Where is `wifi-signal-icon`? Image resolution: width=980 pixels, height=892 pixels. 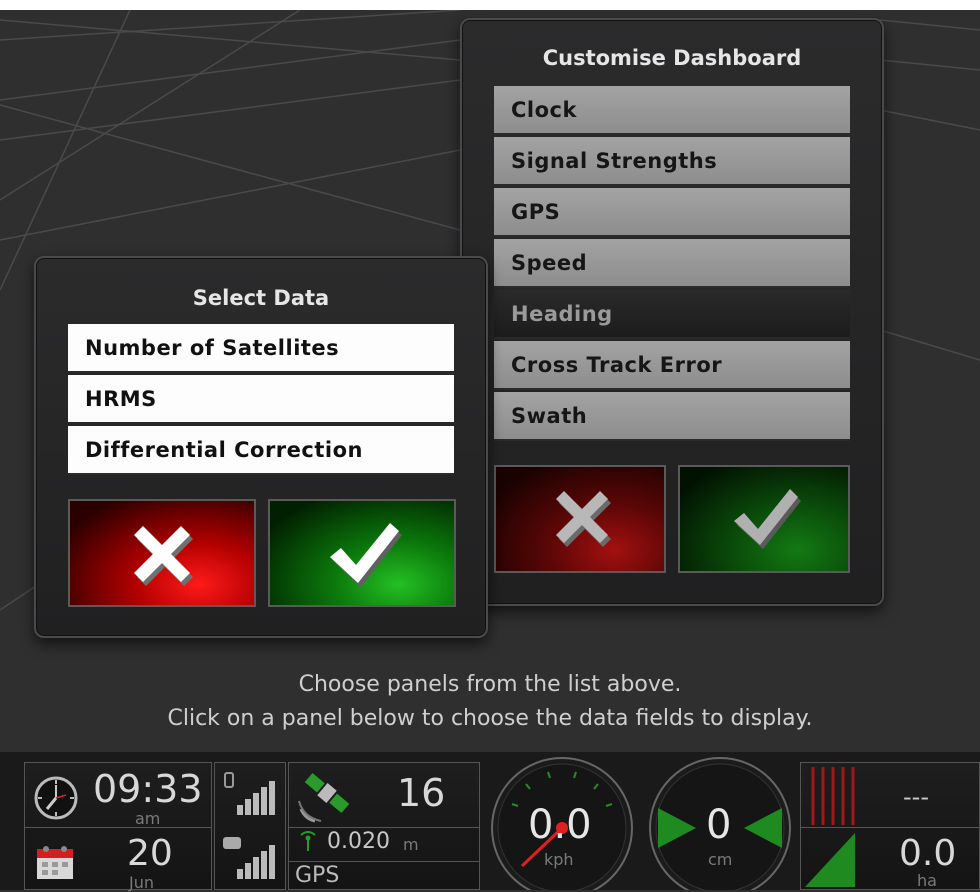 wifi-signal-icon is located at coordinates (249, 858).